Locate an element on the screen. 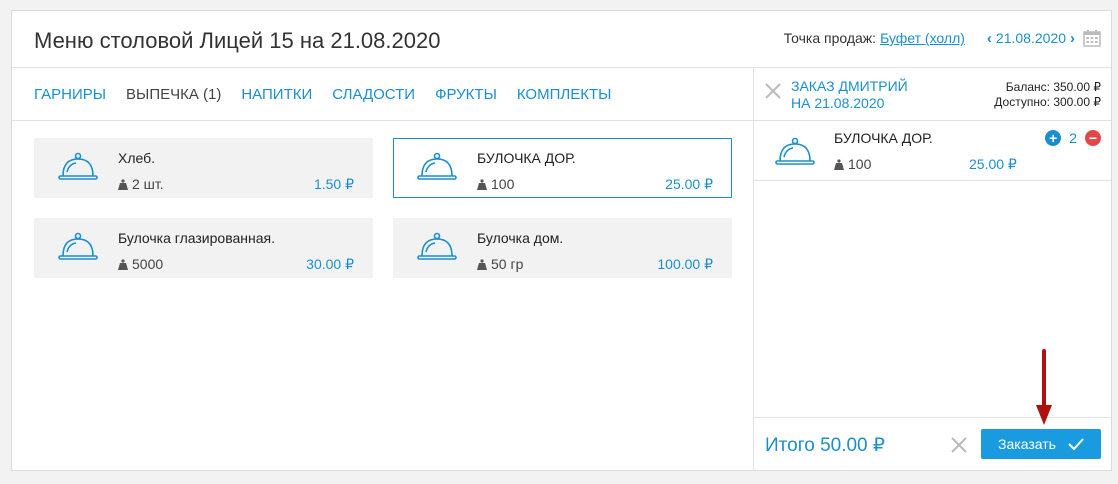  order-footer: Итого 50.00 ₽ Заказать is located at coordinates (932, 443).